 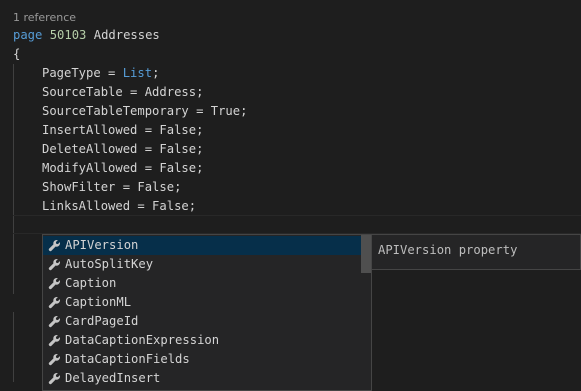 I want to click on suggest-item: AutoSplitKey, so click(x=202, y=264).